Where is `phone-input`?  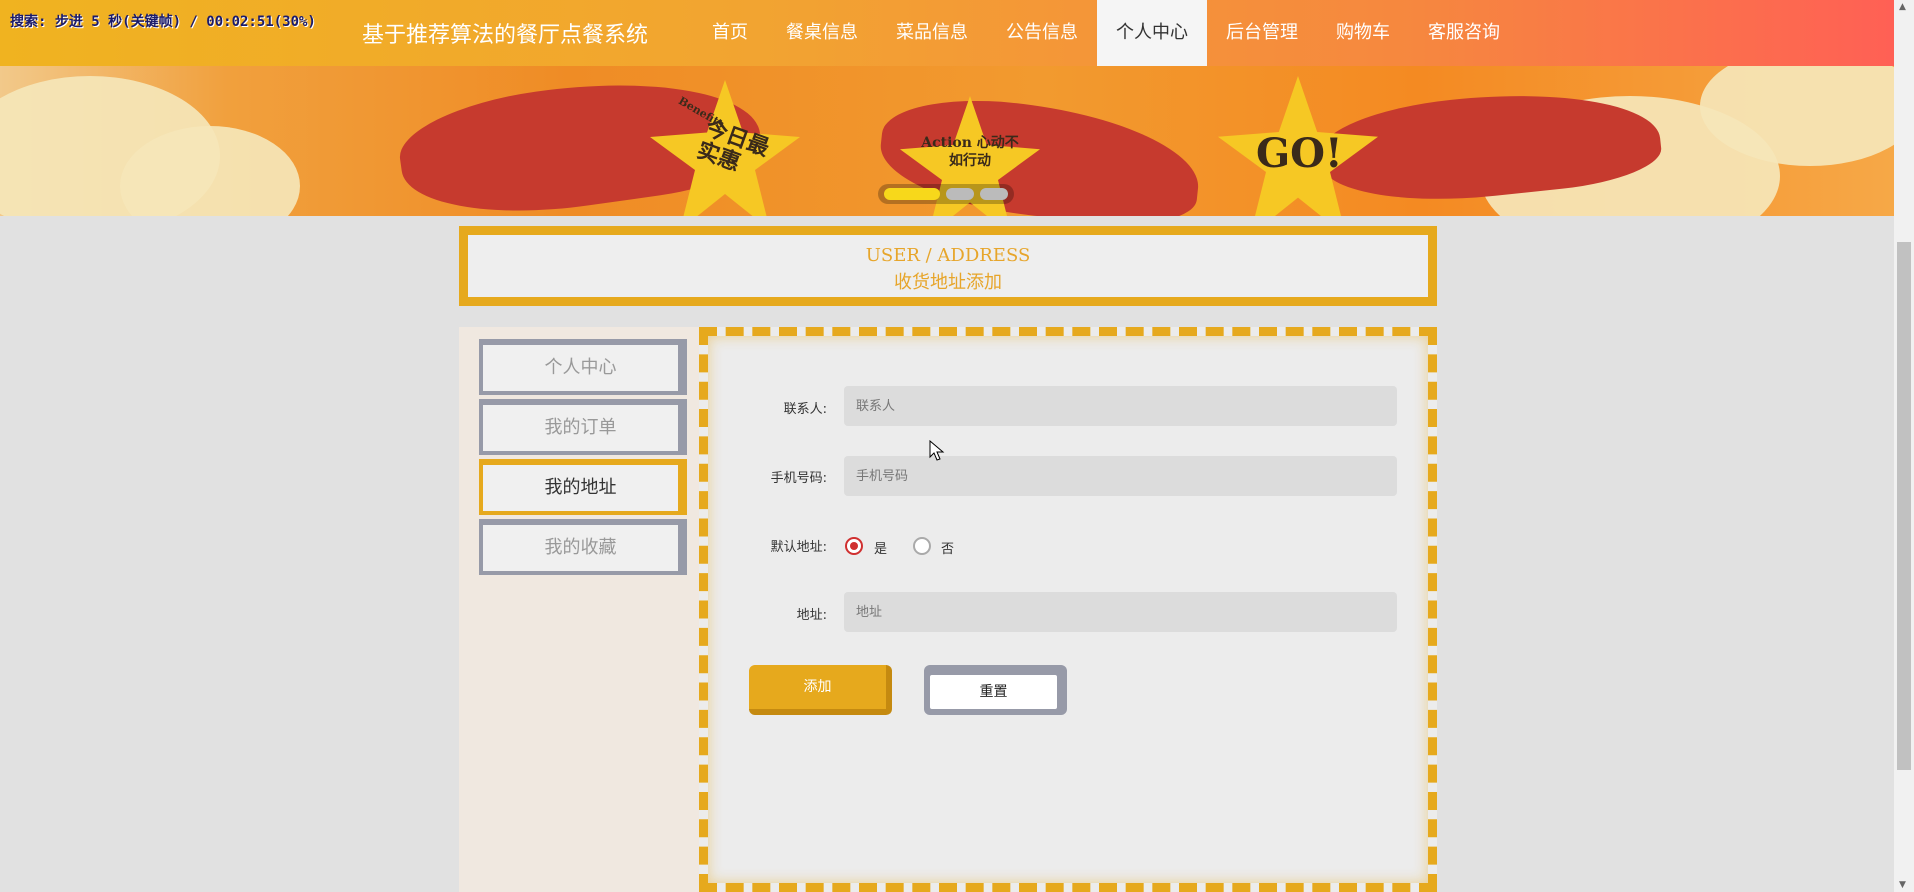 phone-input is located at coordinates (1120, 476).